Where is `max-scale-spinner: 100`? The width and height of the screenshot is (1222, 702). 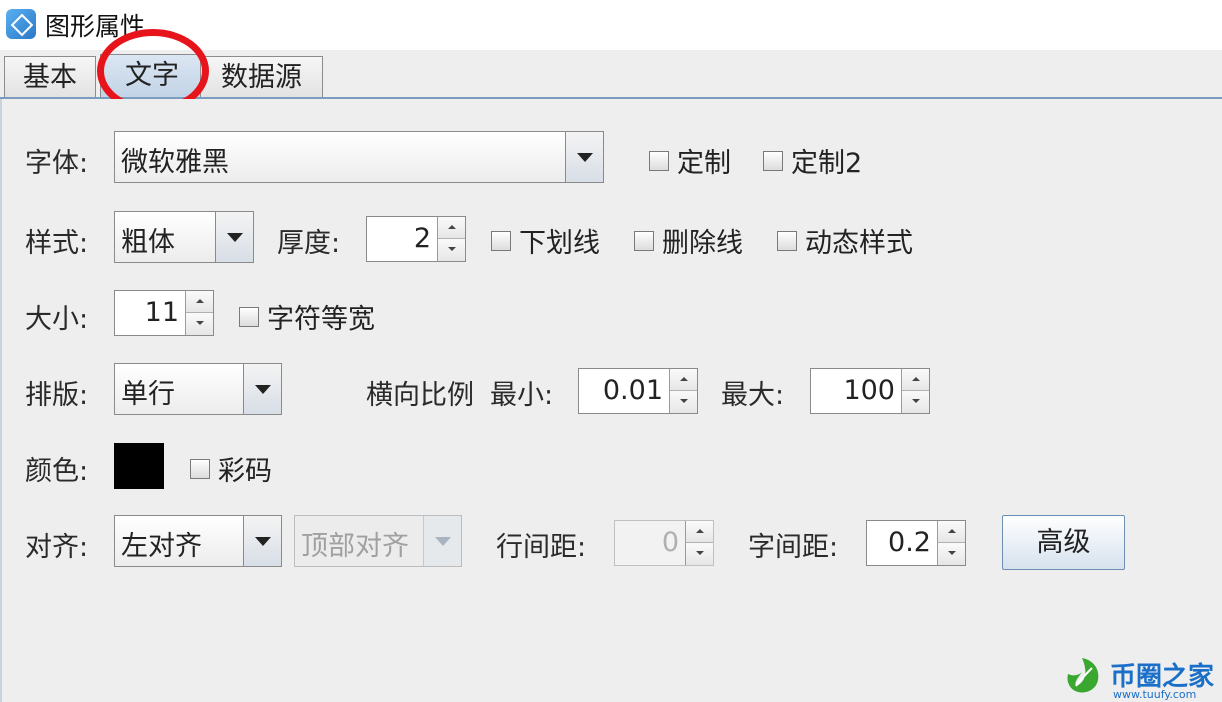
max-scale-spinner: 100 is located at coordinates (870, 391).